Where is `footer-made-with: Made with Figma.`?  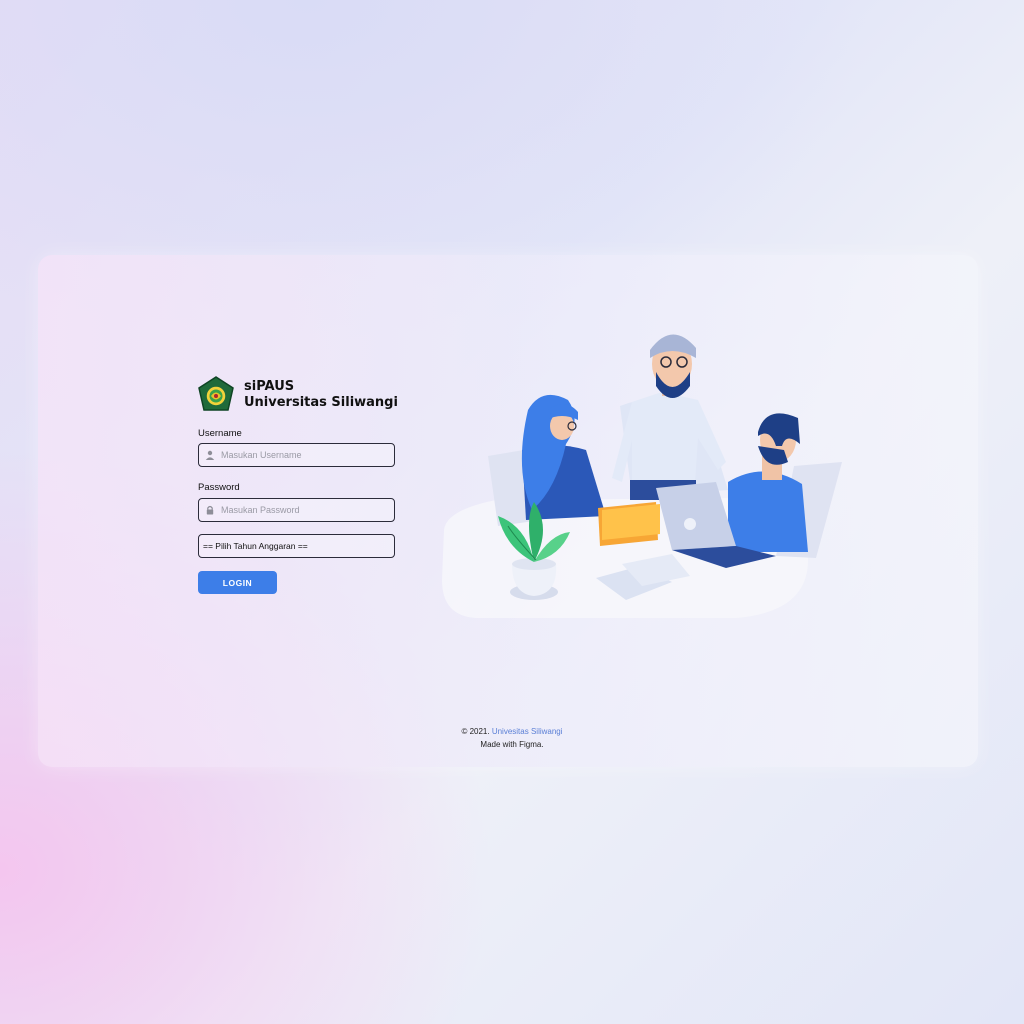
footer-made-with: Made with Figma. is located at coordinates (512, 744).